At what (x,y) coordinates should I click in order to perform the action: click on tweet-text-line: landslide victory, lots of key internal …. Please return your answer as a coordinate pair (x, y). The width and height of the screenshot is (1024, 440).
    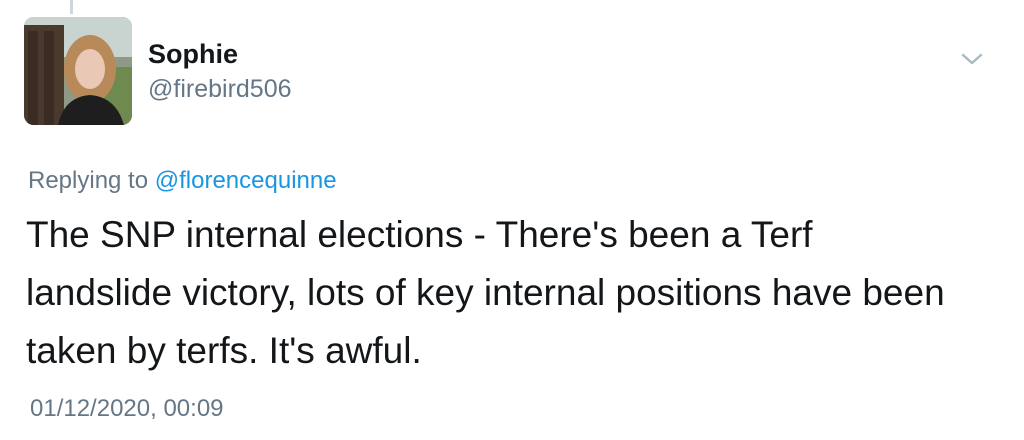
    Looking at the image, I should click on (485, 292).